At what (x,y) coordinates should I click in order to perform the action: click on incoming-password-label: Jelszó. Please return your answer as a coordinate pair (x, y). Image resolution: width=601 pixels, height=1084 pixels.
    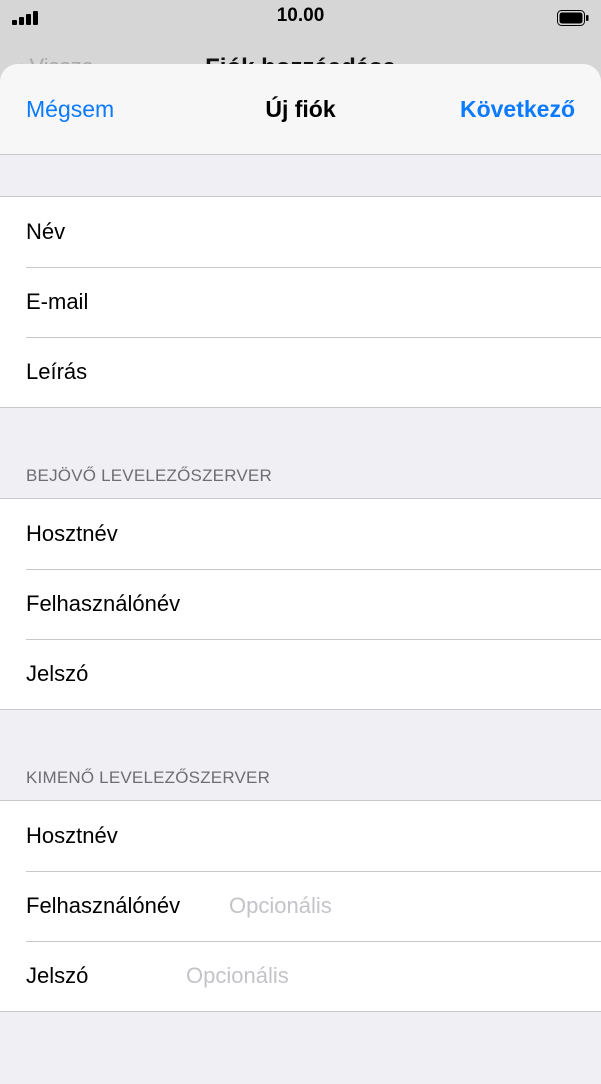
    Looking at the image, I should click on (57, 673).